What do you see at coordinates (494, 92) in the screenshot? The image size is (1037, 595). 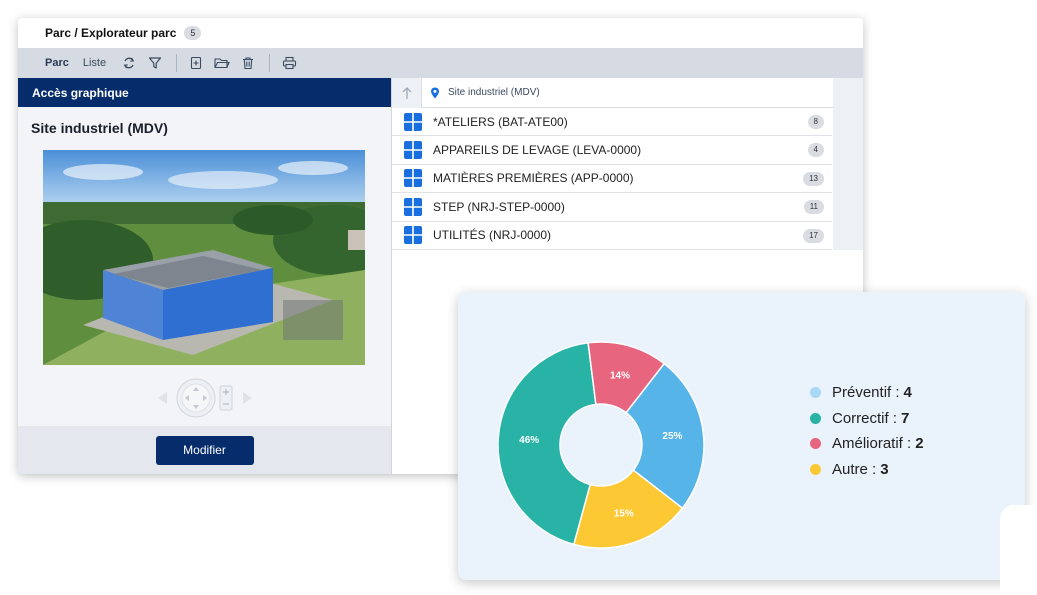 I see `column-header-label: Site industriel (MDV)` at bounding box center [494, 92].